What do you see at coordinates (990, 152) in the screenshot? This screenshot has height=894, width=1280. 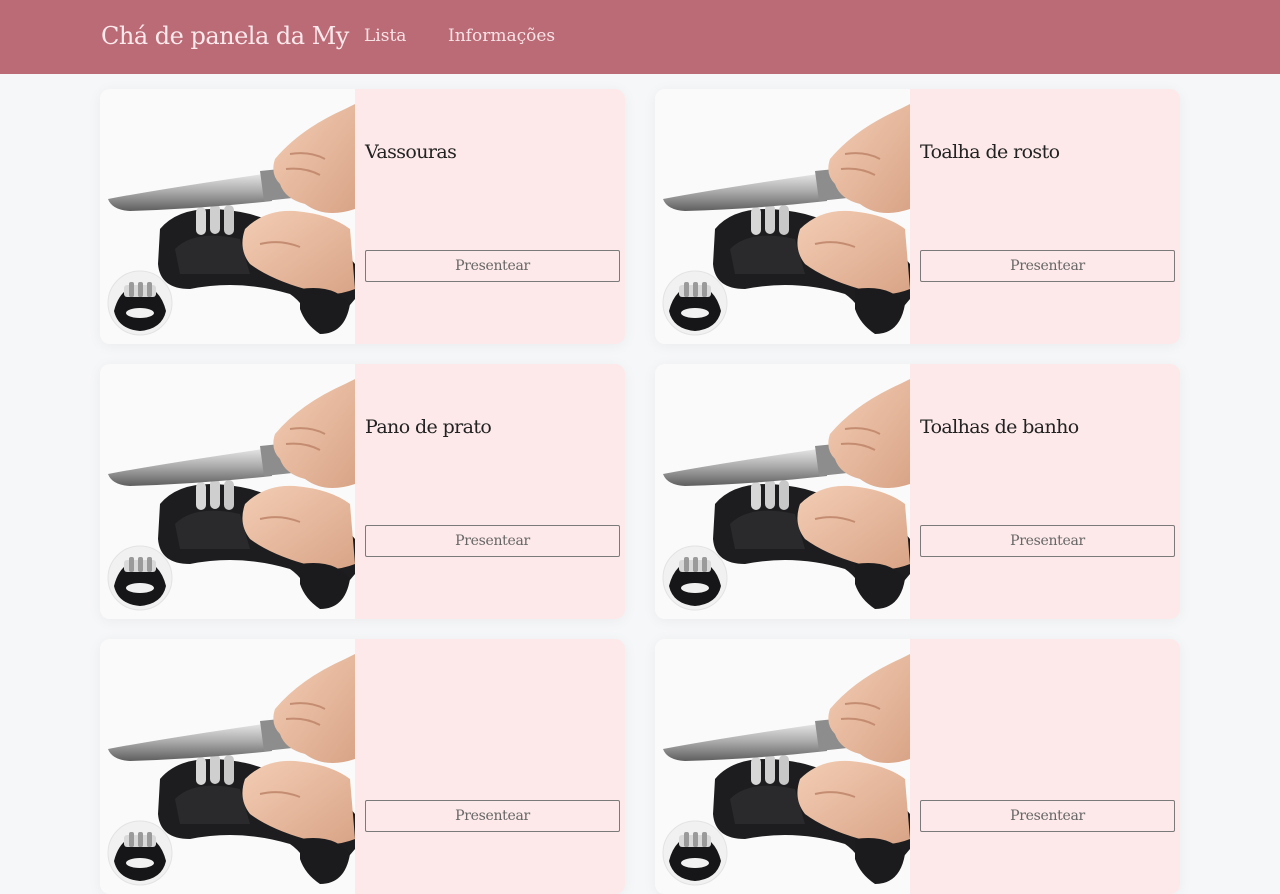 I see `gift-title: Toalha de rosto` at bounding box center [990, 152].